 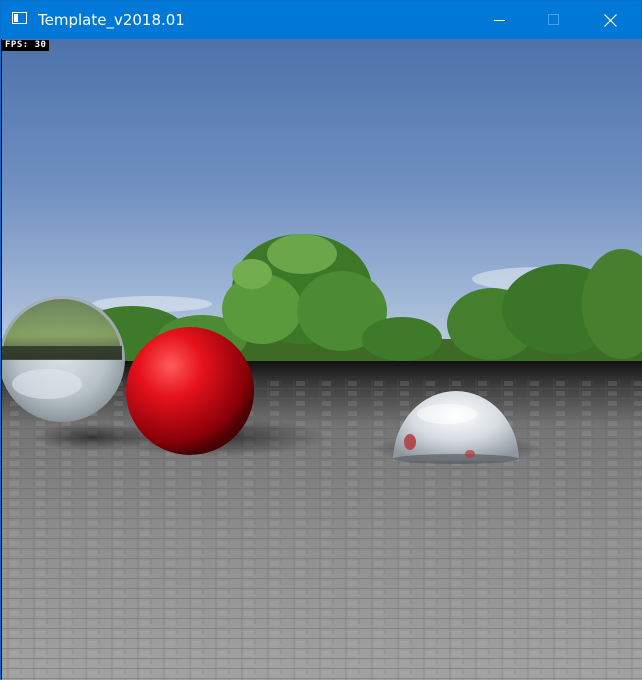 I want to click on close-button, so click(x=610, y=20).